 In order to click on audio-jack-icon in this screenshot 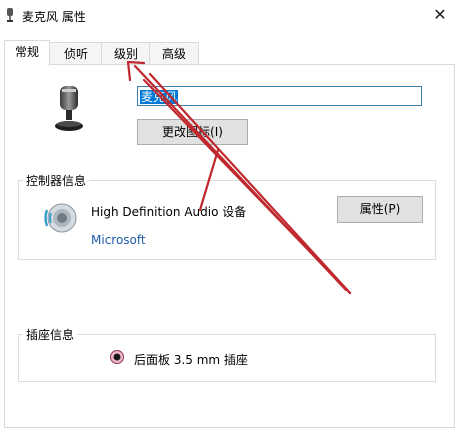, I will do `click(117, 357)`.